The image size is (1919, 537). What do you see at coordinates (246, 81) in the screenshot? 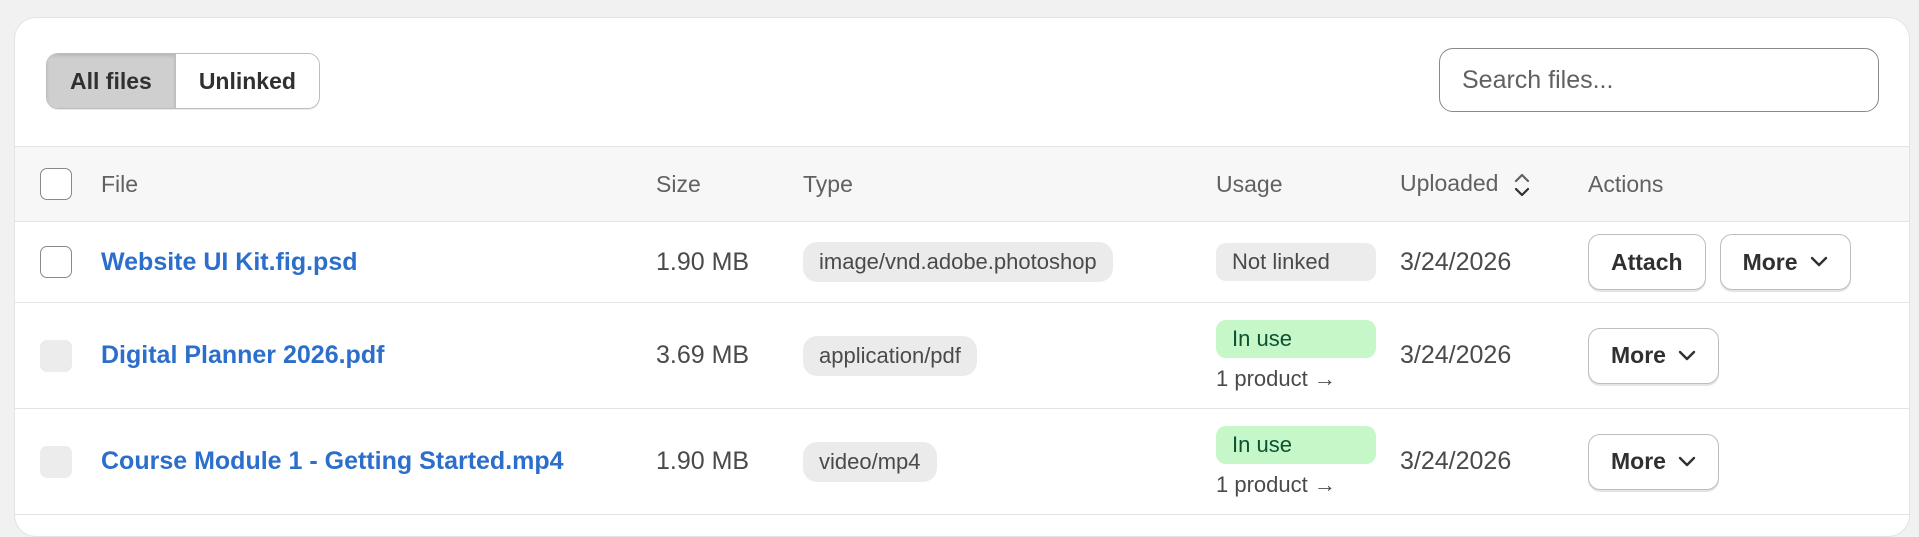
I see `tab-unlinked: Unlinked` at bounding box center [246, 81].